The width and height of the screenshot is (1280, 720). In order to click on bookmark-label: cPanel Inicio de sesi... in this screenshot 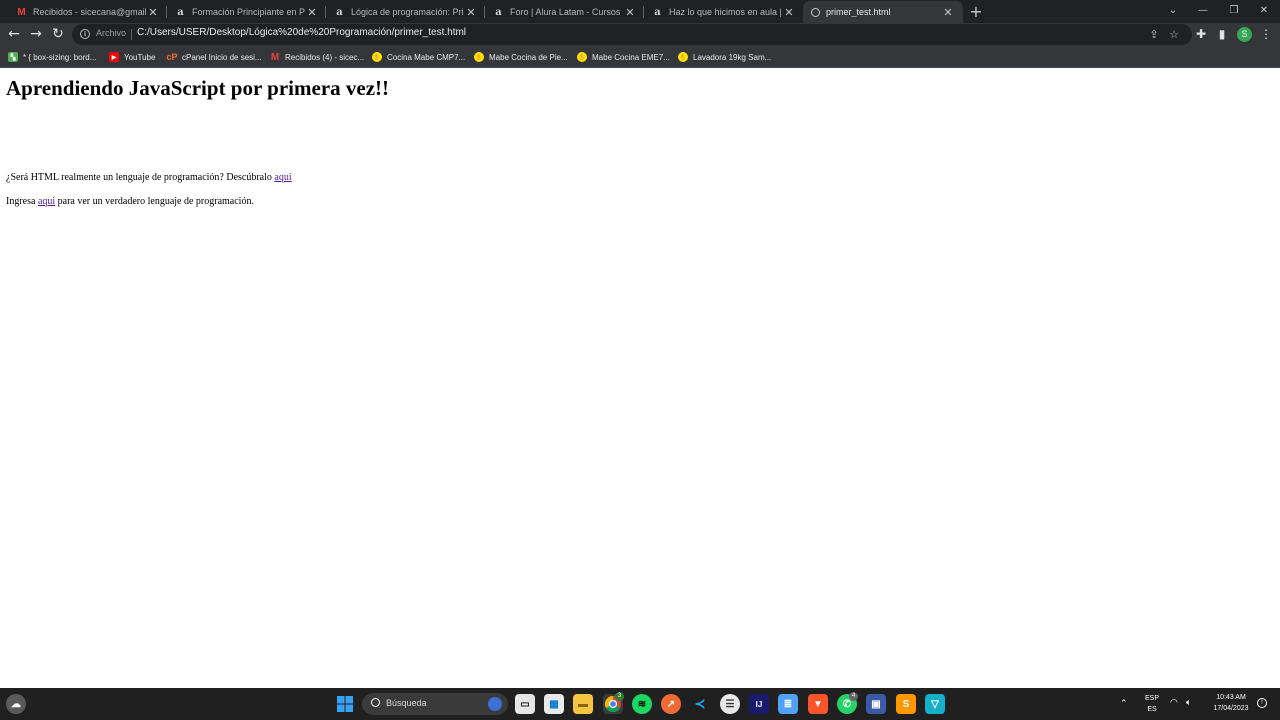, I will do `click(222, 57)`.